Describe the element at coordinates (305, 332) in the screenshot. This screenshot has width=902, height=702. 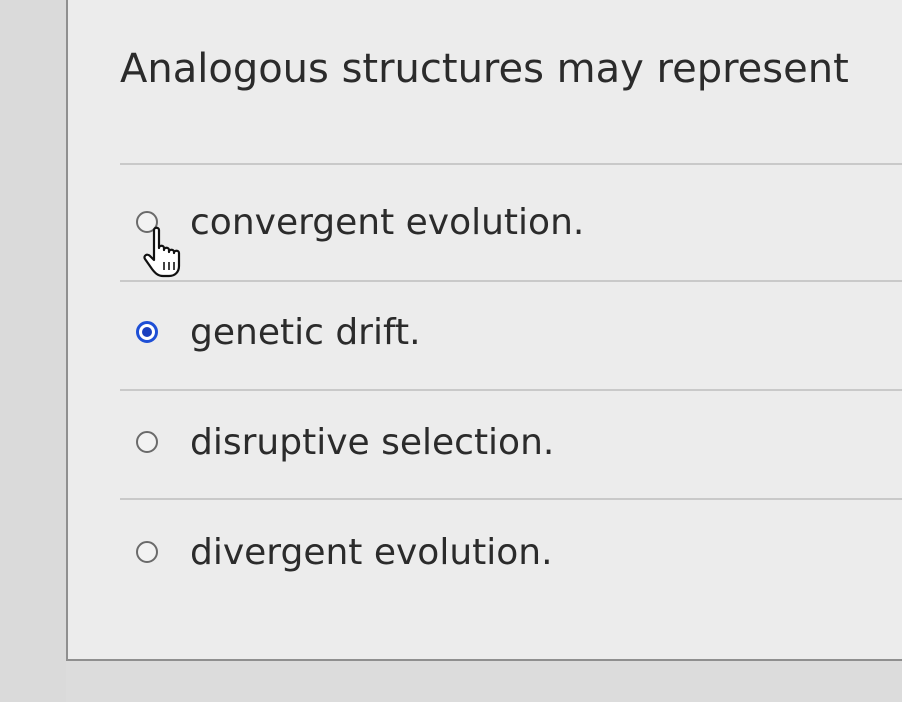
I see `option-label: genetic drift.` at that location.